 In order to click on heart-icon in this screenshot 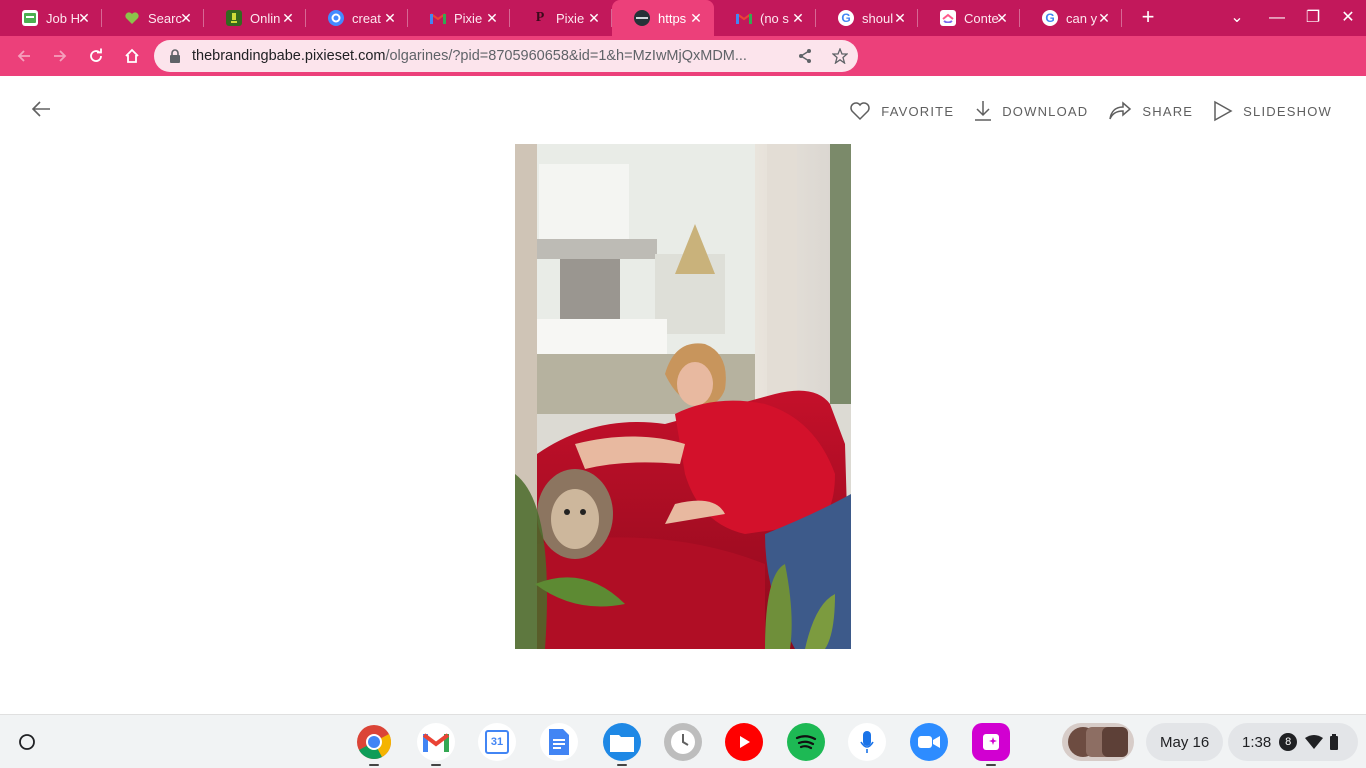, I will do `click(860, 111)`.